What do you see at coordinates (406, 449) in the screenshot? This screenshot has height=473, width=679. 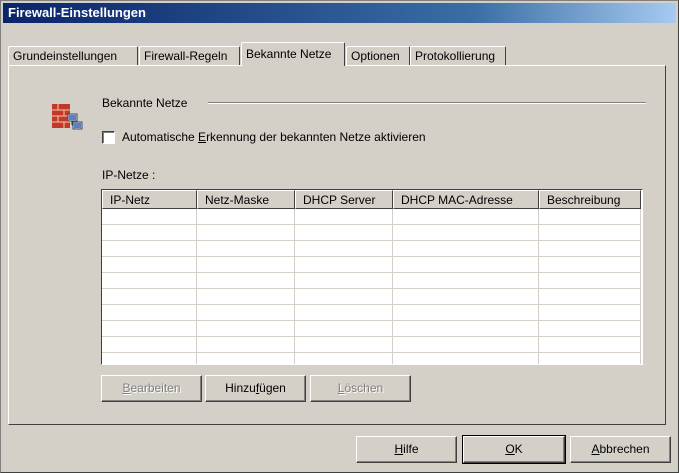 I see `help-button: Hilfe` at bounding box center [406, 449].